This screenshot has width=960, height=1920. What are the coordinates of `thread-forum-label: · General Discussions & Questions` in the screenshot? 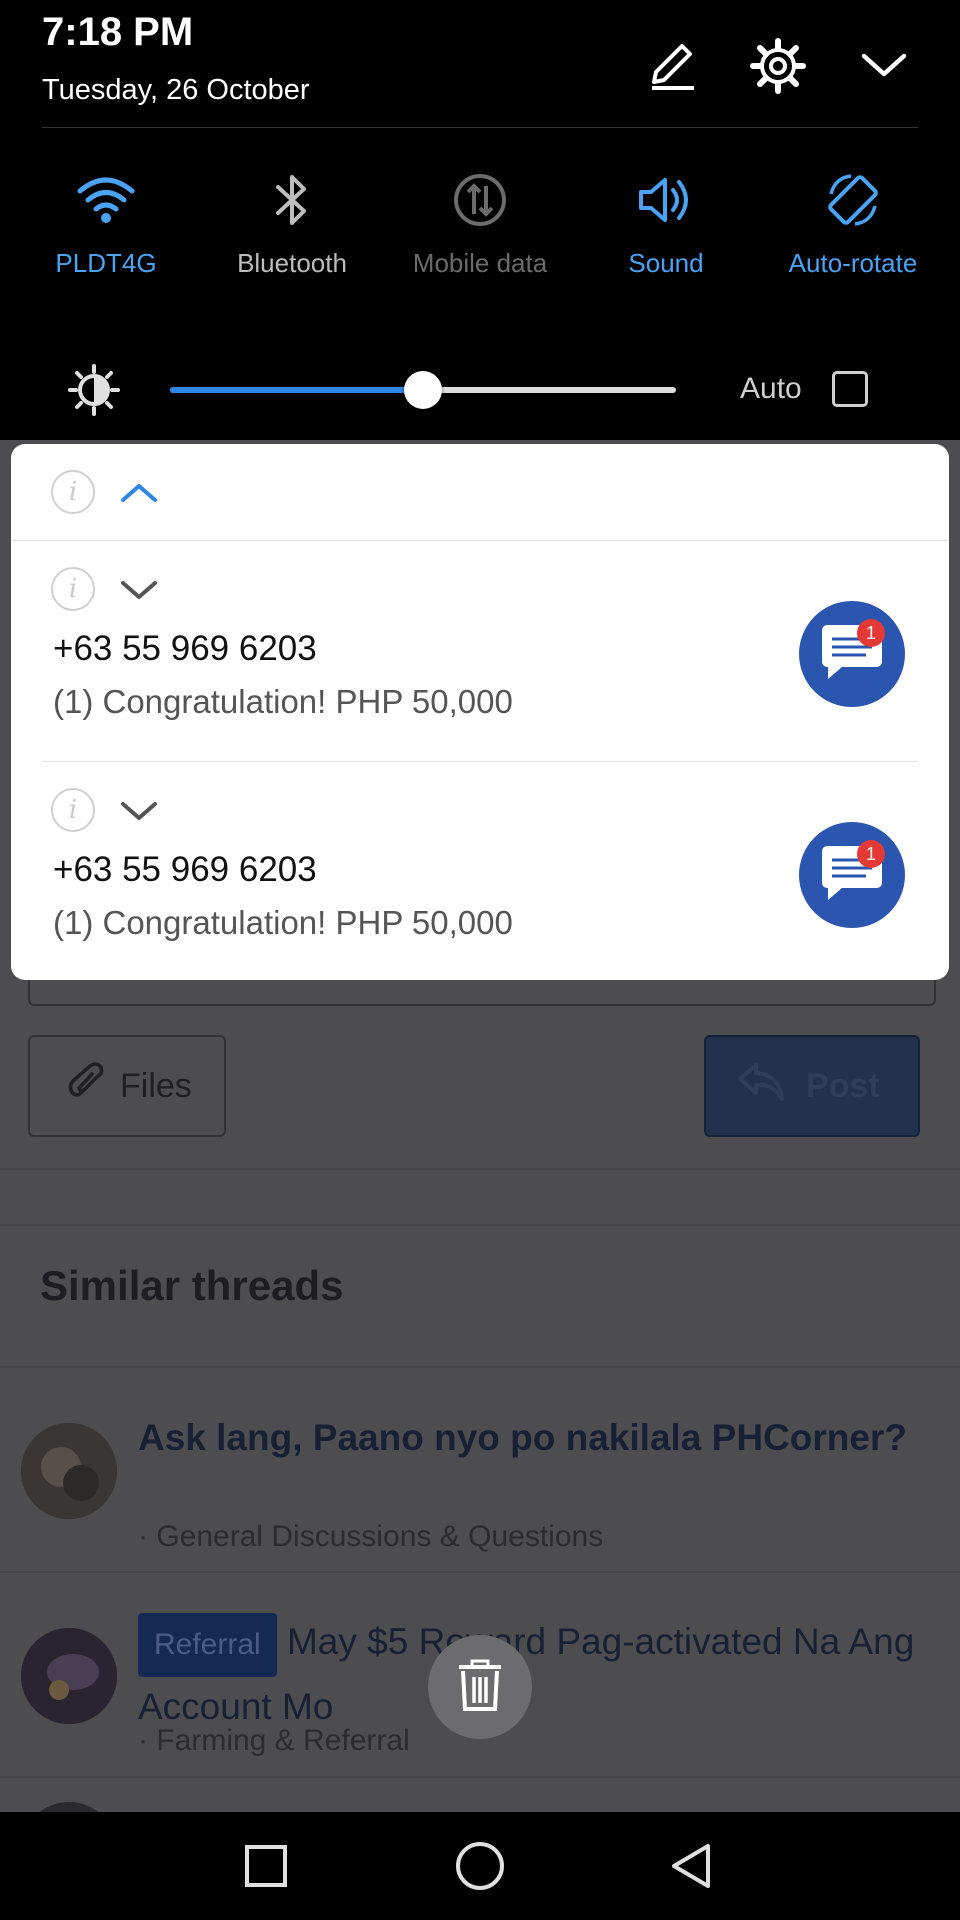 It's located at (370, 1537).